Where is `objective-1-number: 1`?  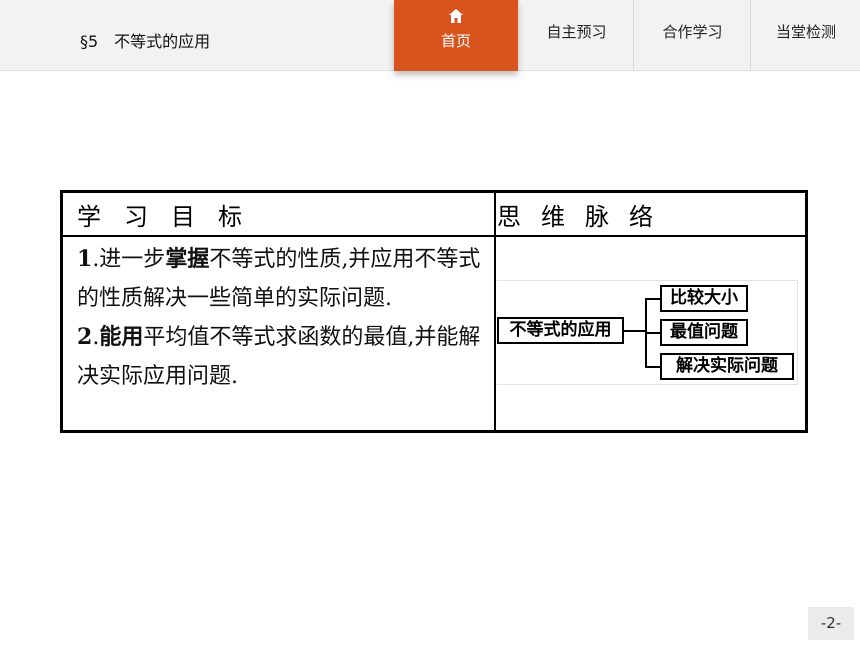 objective-1-number: 1 is located at coordinates (85, 259).